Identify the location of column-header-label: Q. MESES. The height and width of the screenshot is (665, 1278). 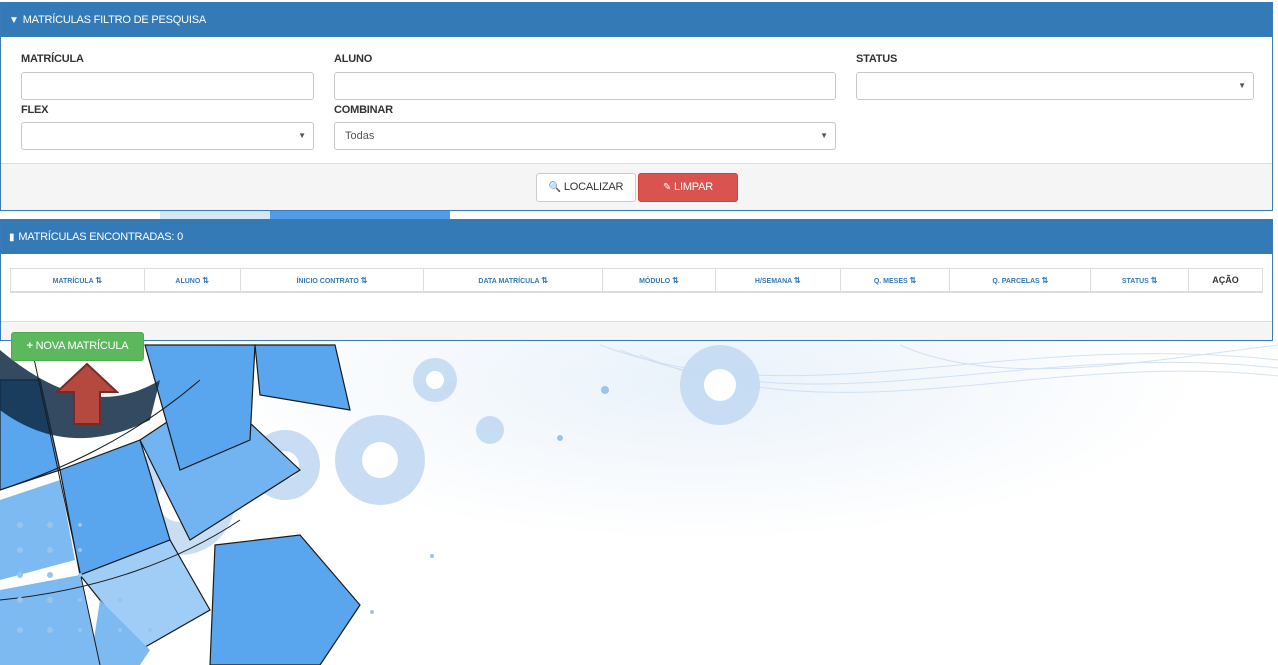
(890, 281).